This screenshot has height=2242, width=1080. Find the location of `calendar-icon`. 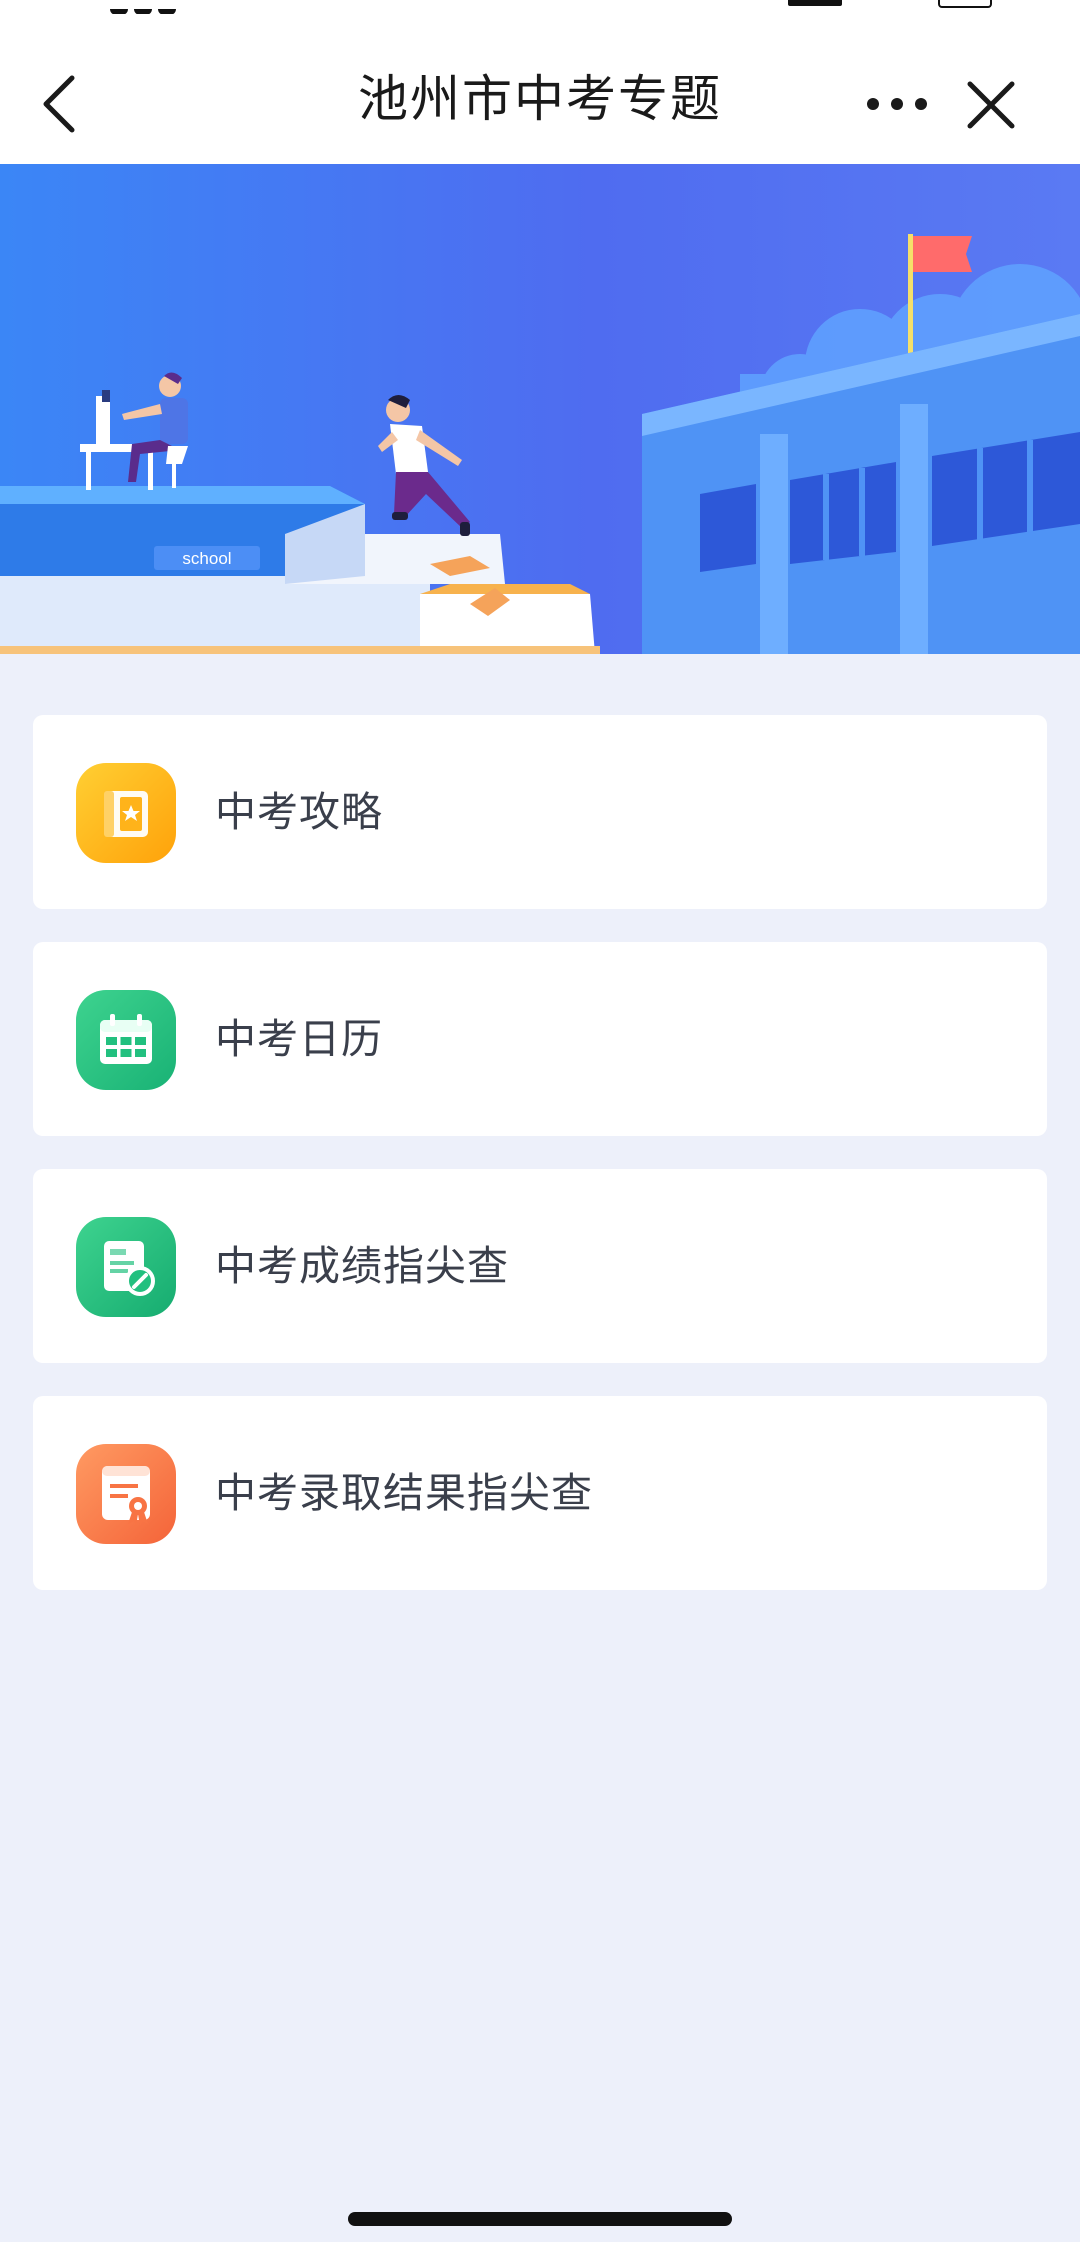

calendar-icon is located at coordinates (126, 1040).